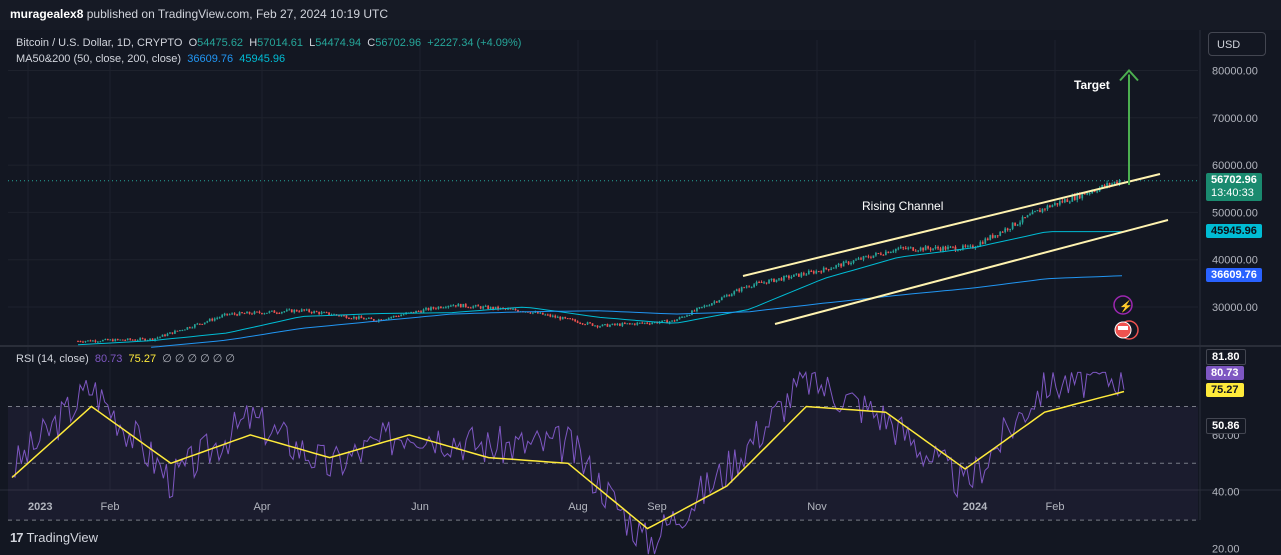  What do you see at coordinates (98, 59) in the screenshot?
I see `ma-indicator-label: MA50&200 (50, close, 200, close)` at bounding box center [98, 59].